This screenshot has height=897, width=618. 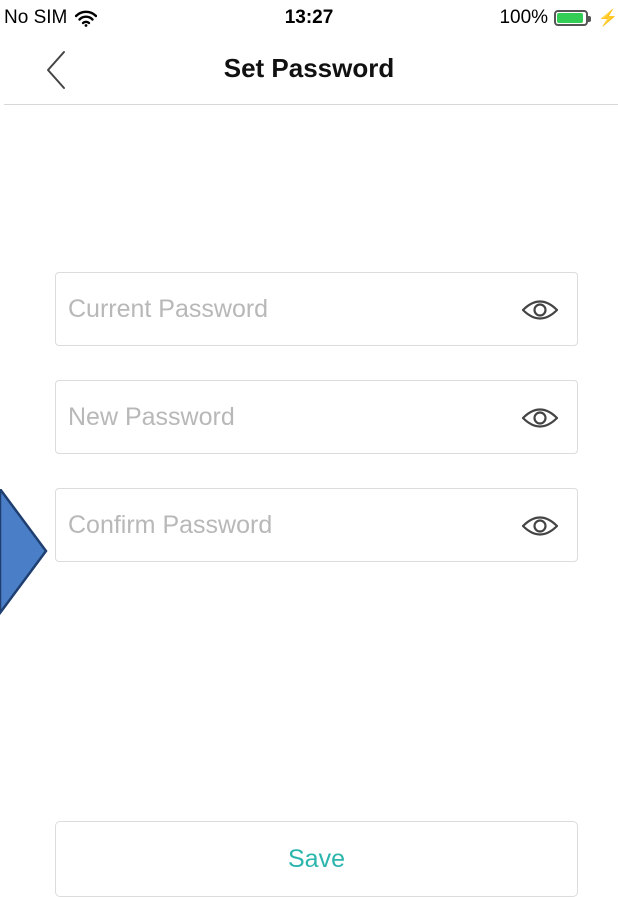 What do you see at coordinates (570, 18) in the screenshot?
I see `battery-fill` at bounding box center [570, 18].